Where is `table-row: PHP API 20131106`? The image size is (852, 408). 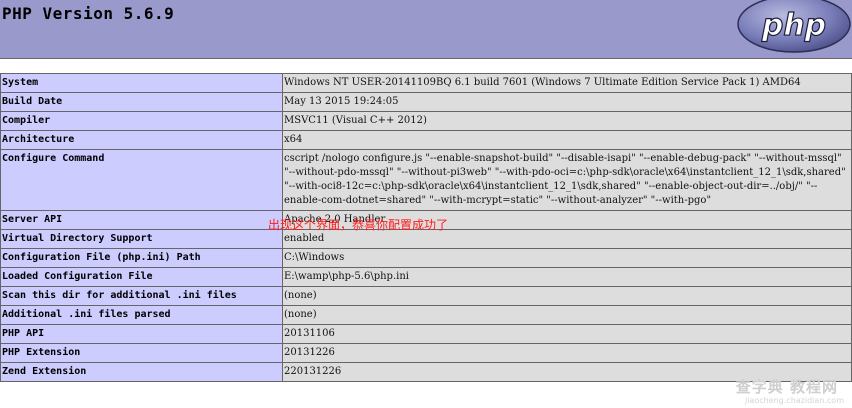
table-row: PHP API 20131106 is located at coordinates (426, 334).